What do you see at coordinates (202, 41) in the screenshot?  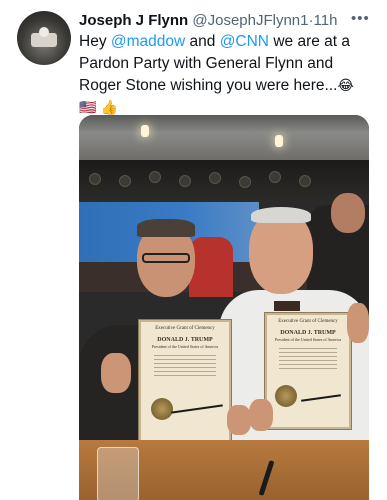 I see `tweet-text-part: and` at bounding box center [202, 41].